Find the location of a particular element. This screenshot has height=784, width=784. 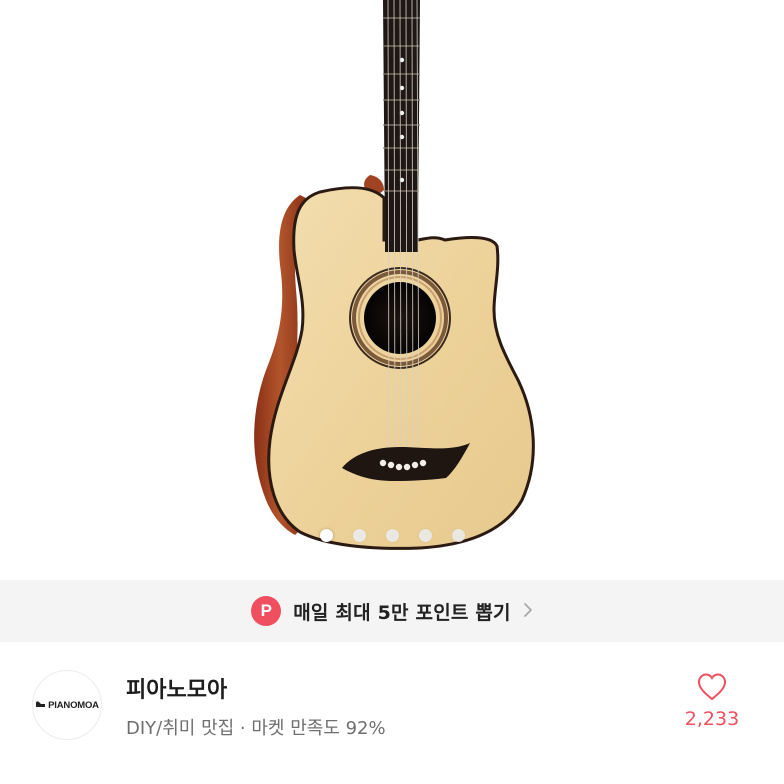

seller-logo-text: PIANOMOA is located at coordinates (73, 705).